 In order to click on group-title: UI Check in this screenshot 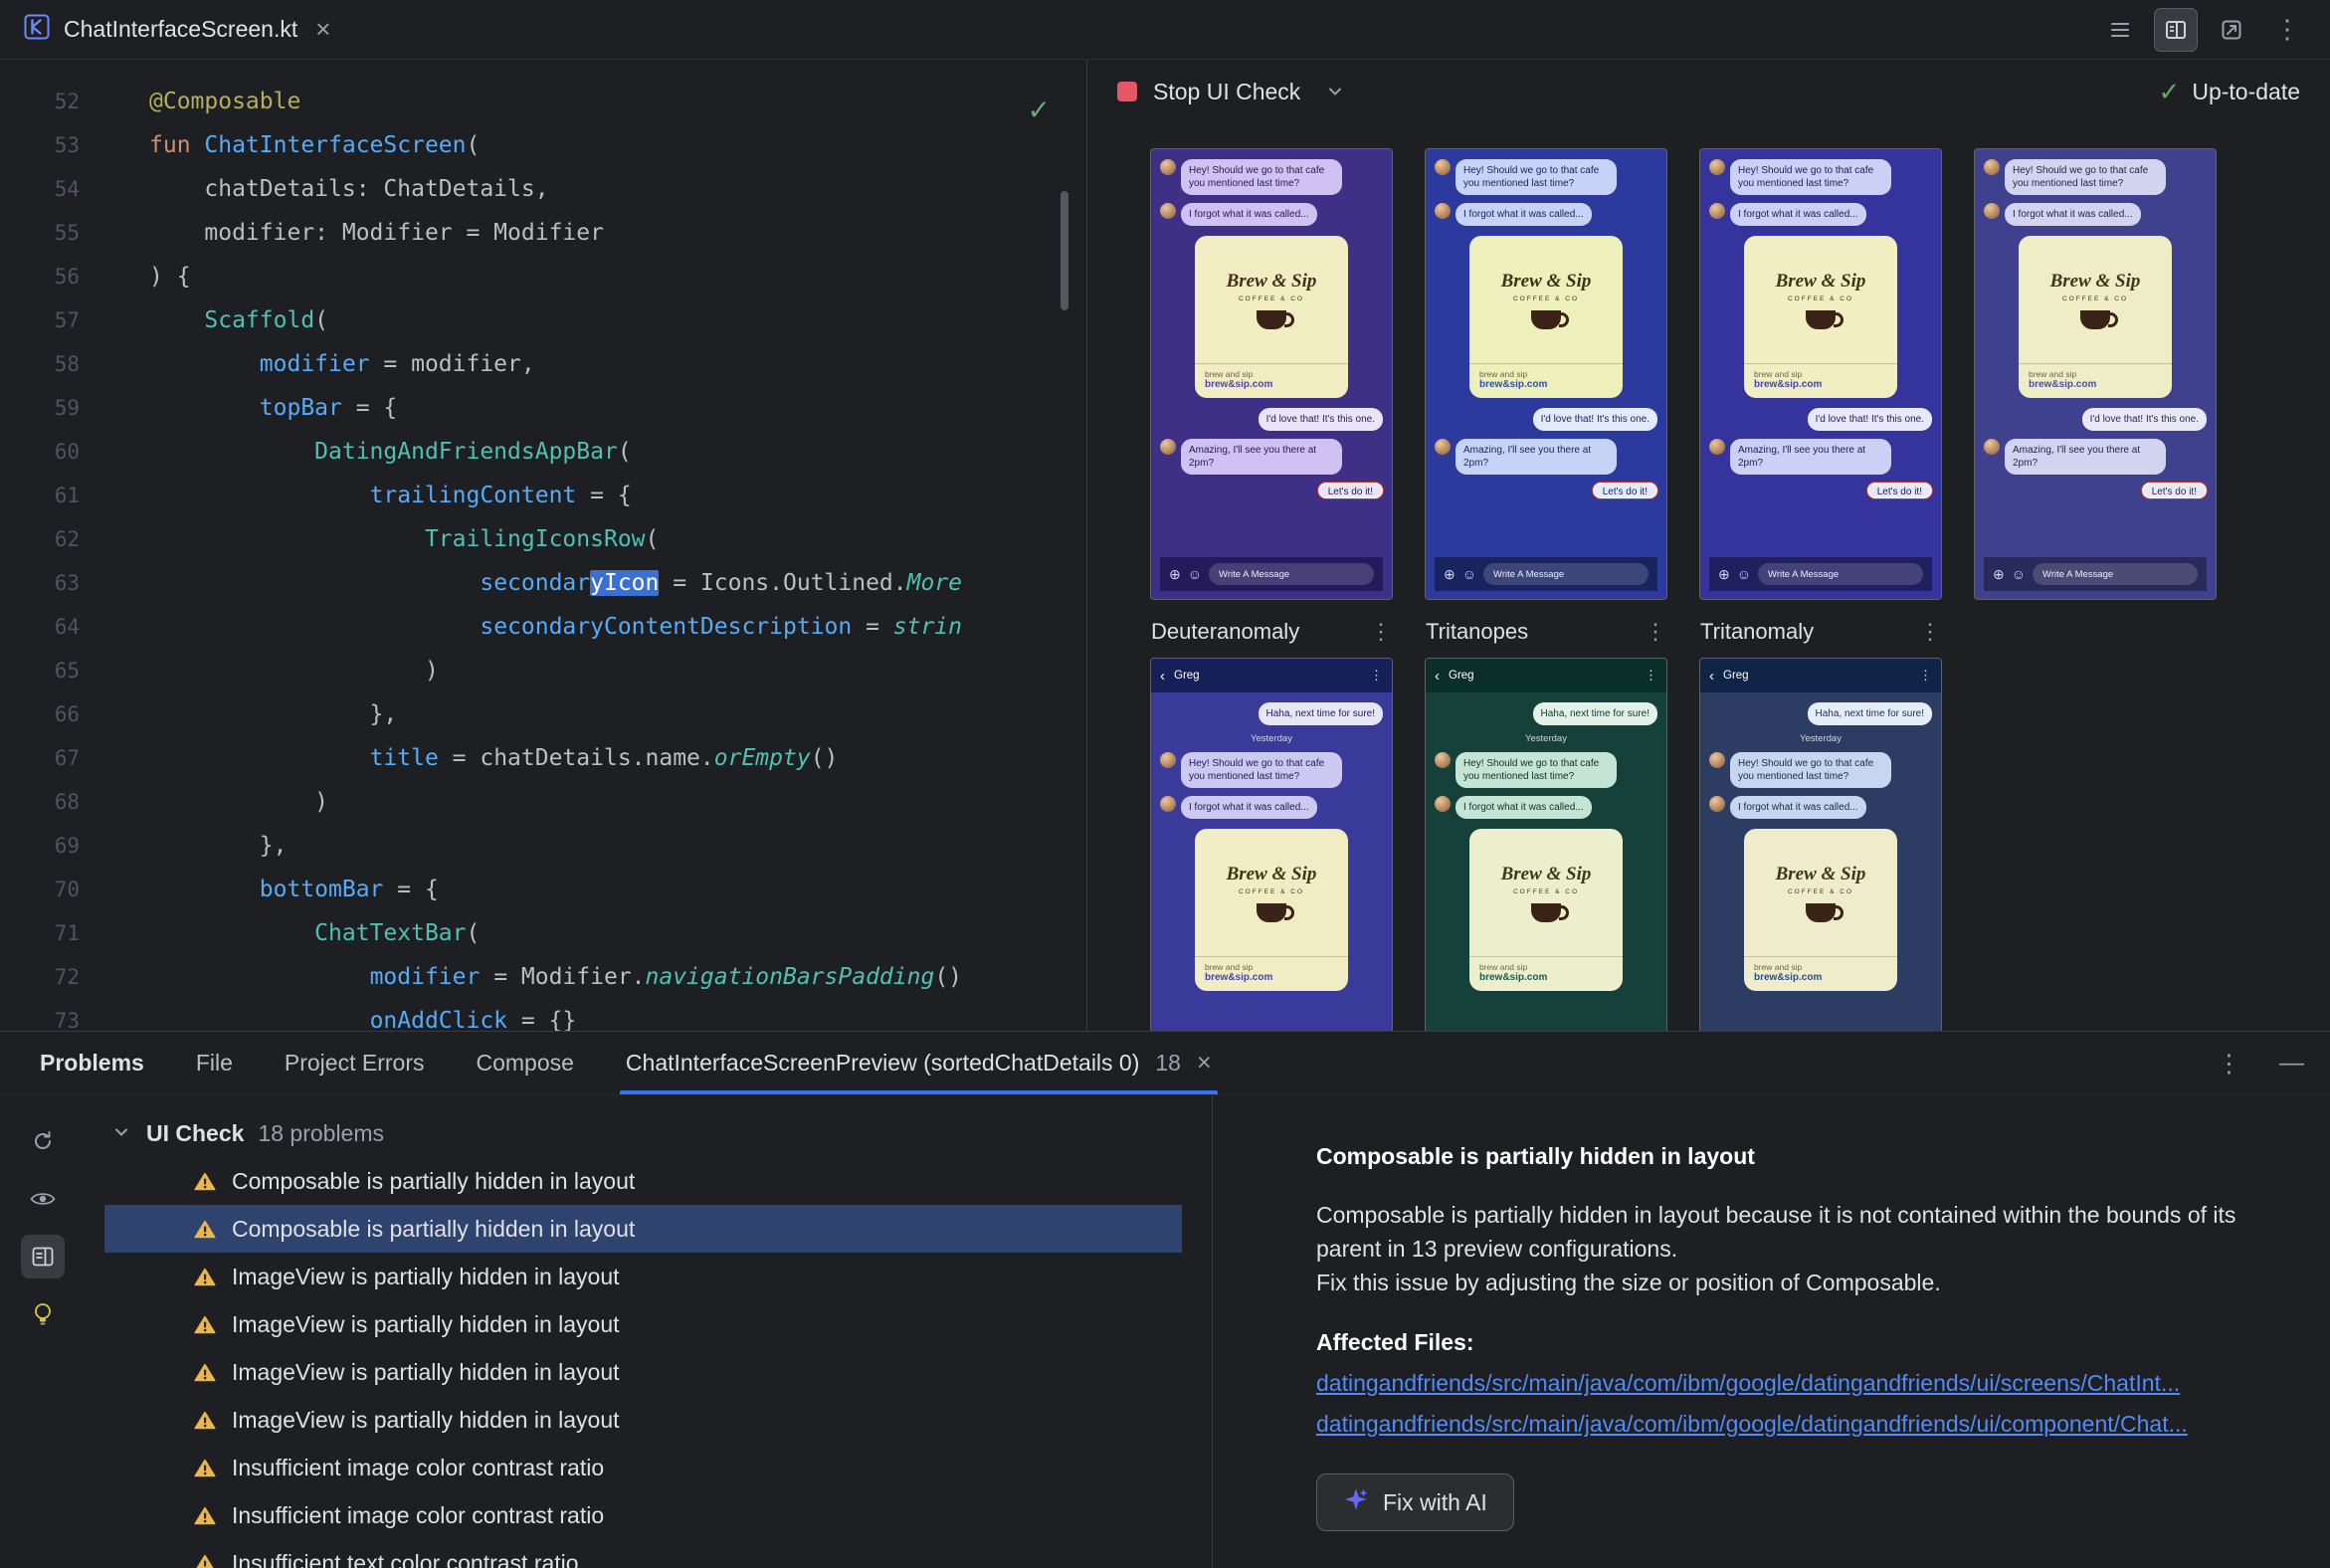, I will do `click(195, 1132)`.